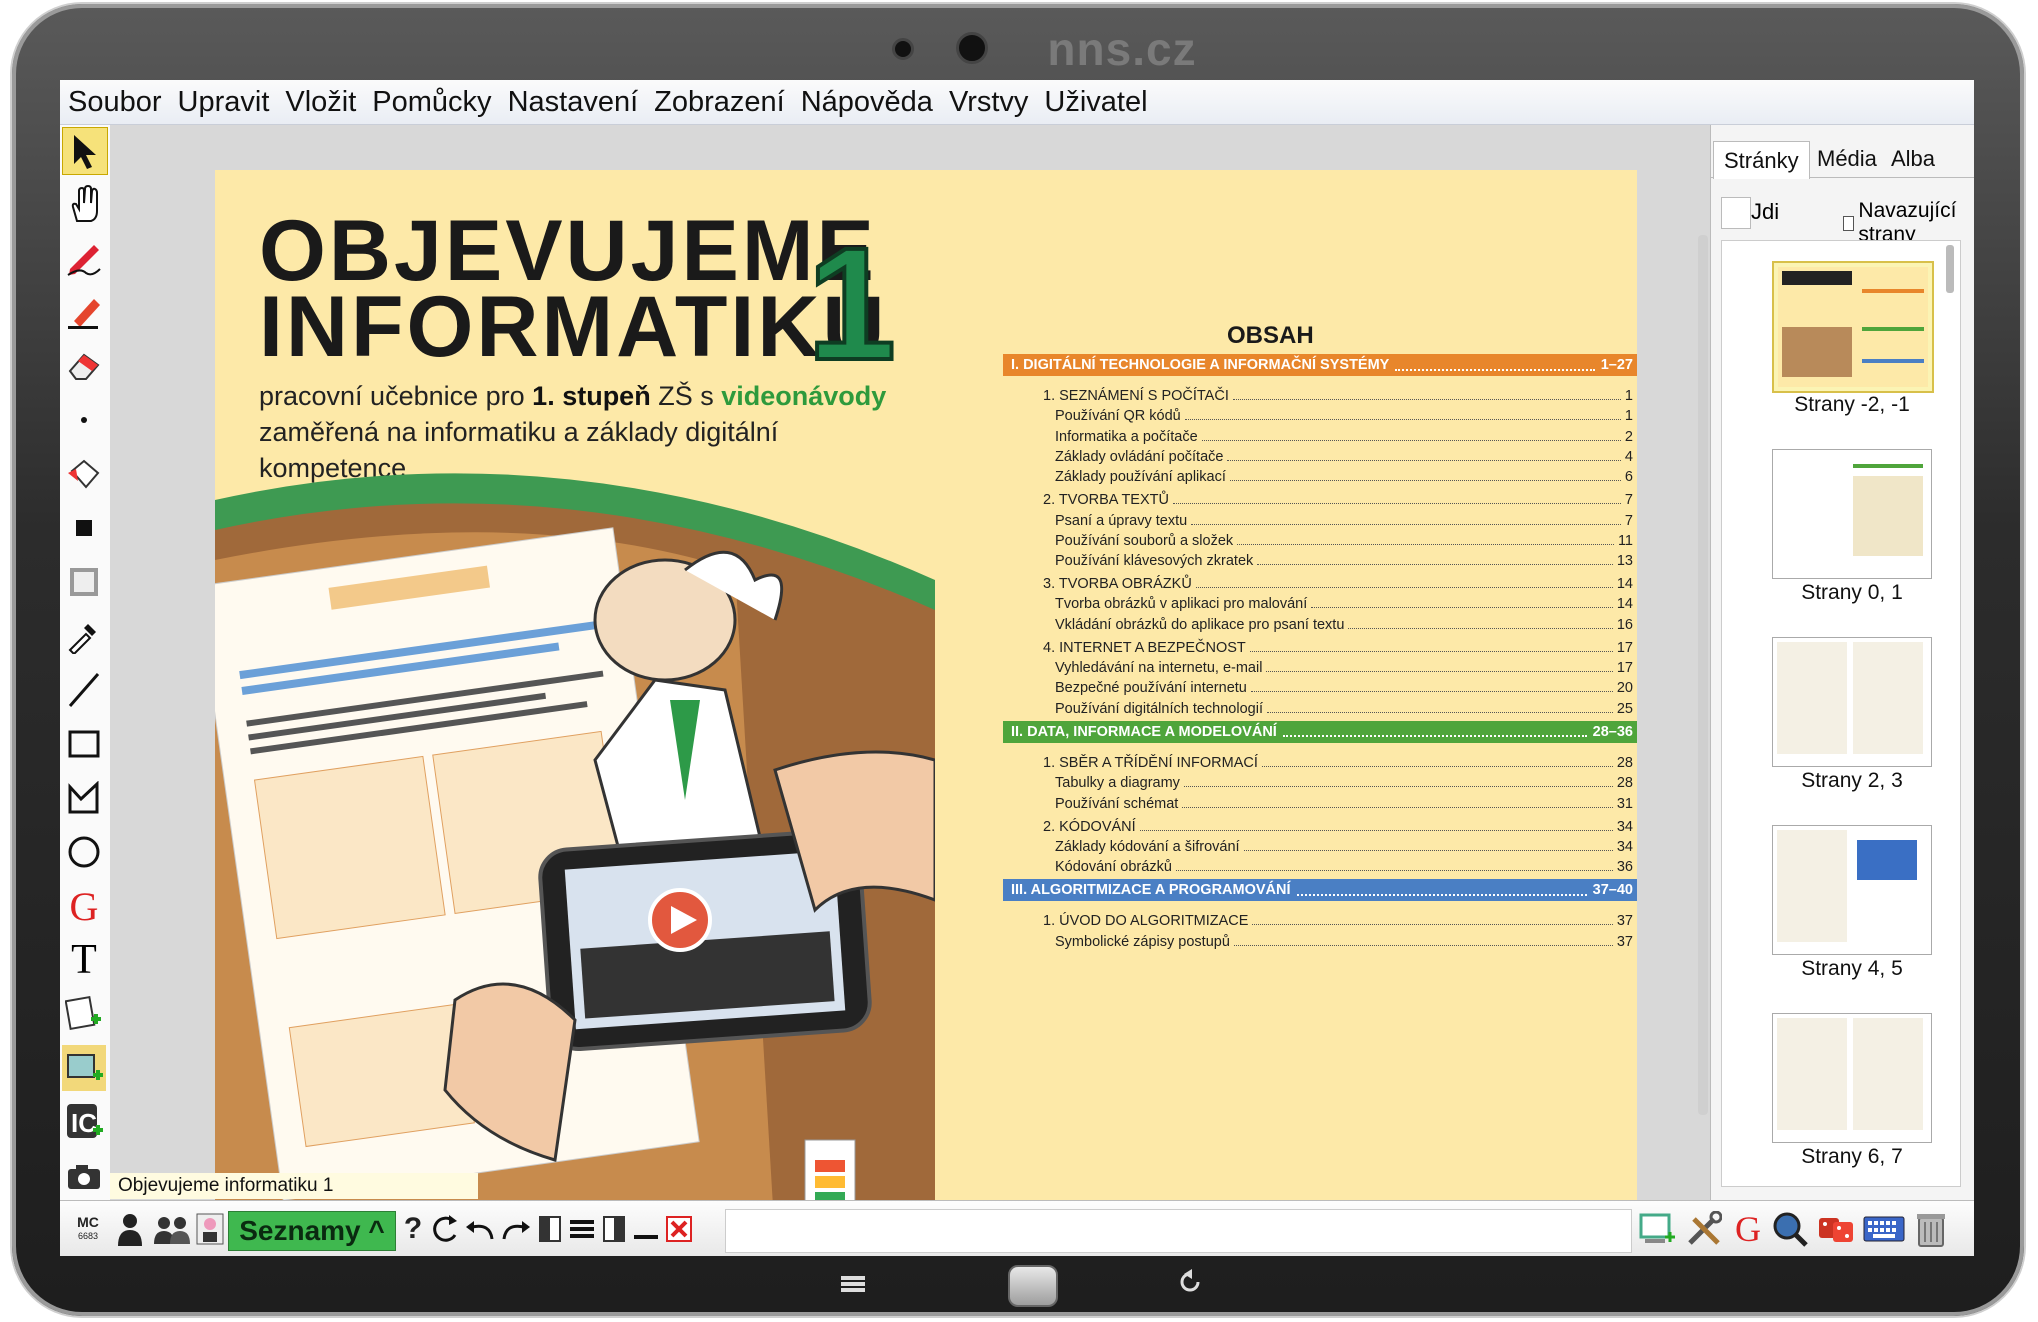 The image size is (2038, 1322). I want to click on dot-icon, so click(84, 420).